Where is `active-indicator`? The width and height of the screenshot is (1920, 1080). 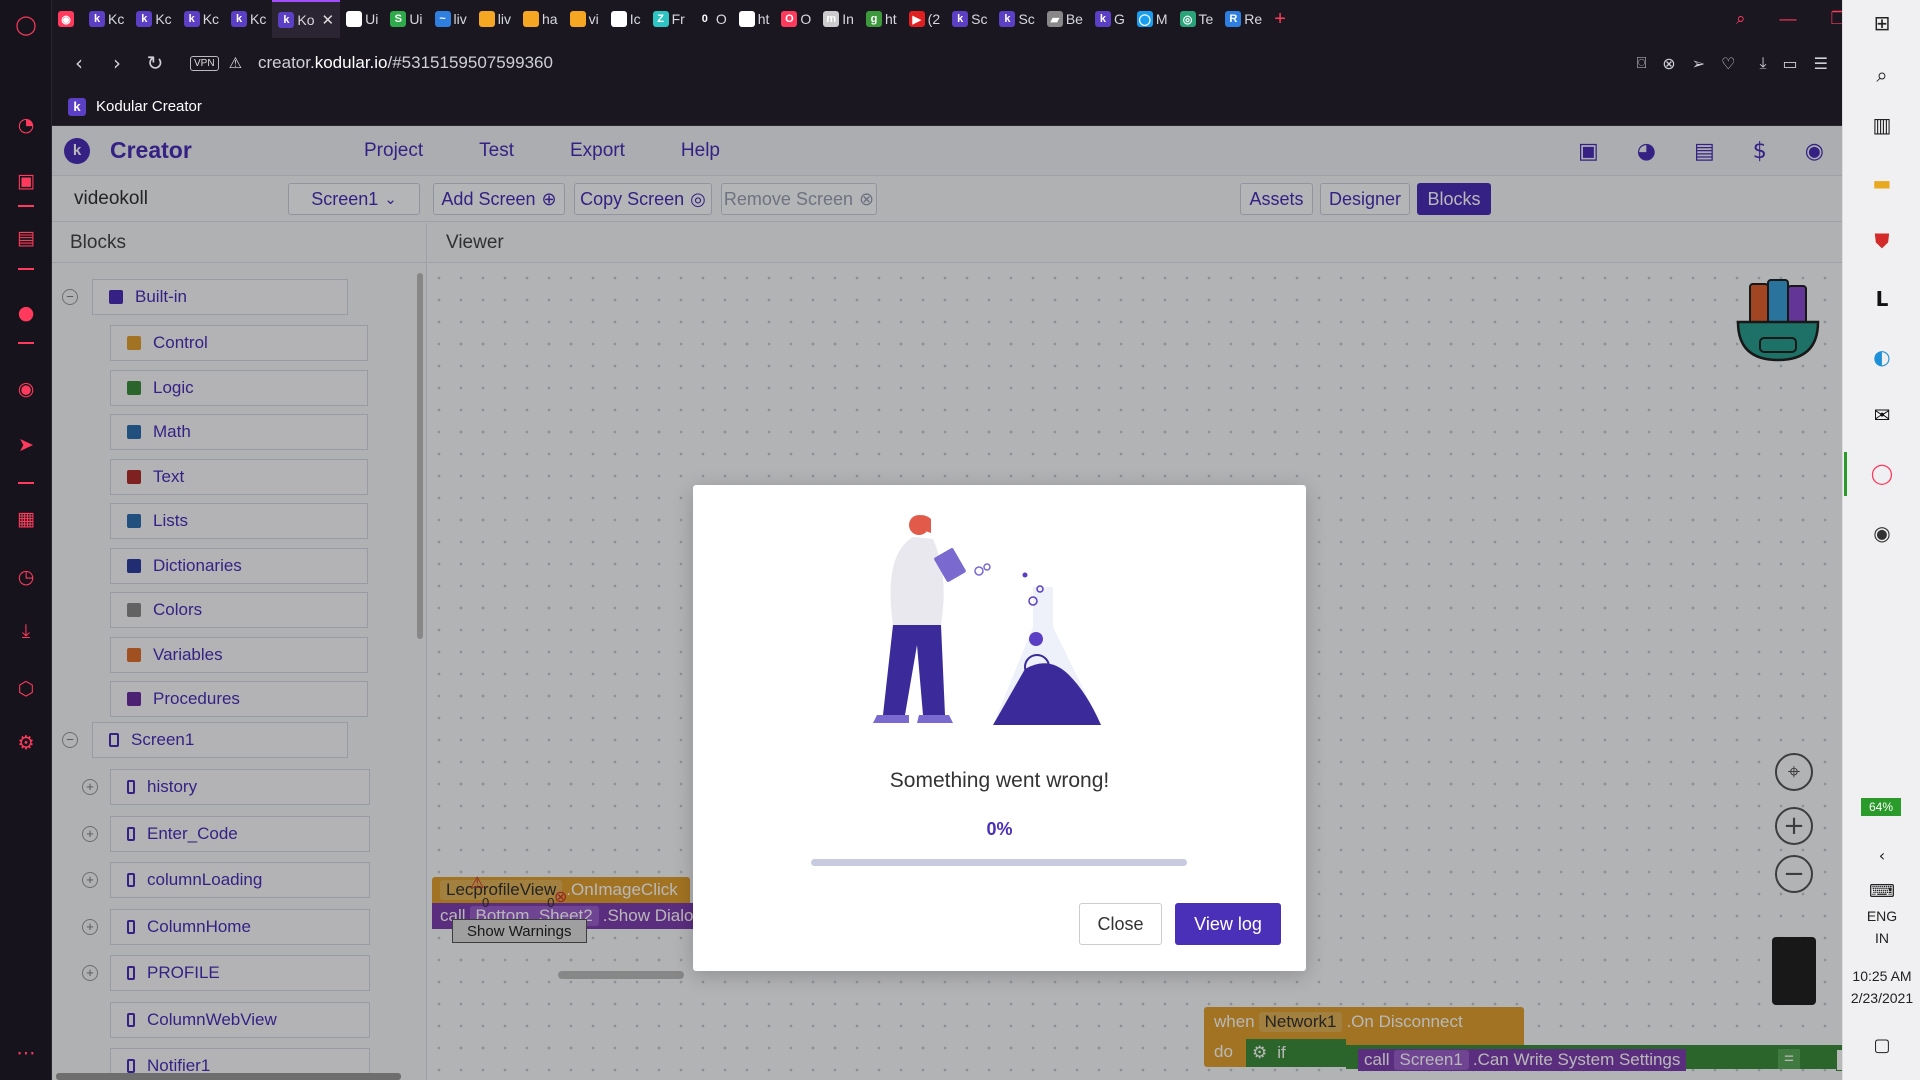
active-indicator is located at coordinates (1845, 474).